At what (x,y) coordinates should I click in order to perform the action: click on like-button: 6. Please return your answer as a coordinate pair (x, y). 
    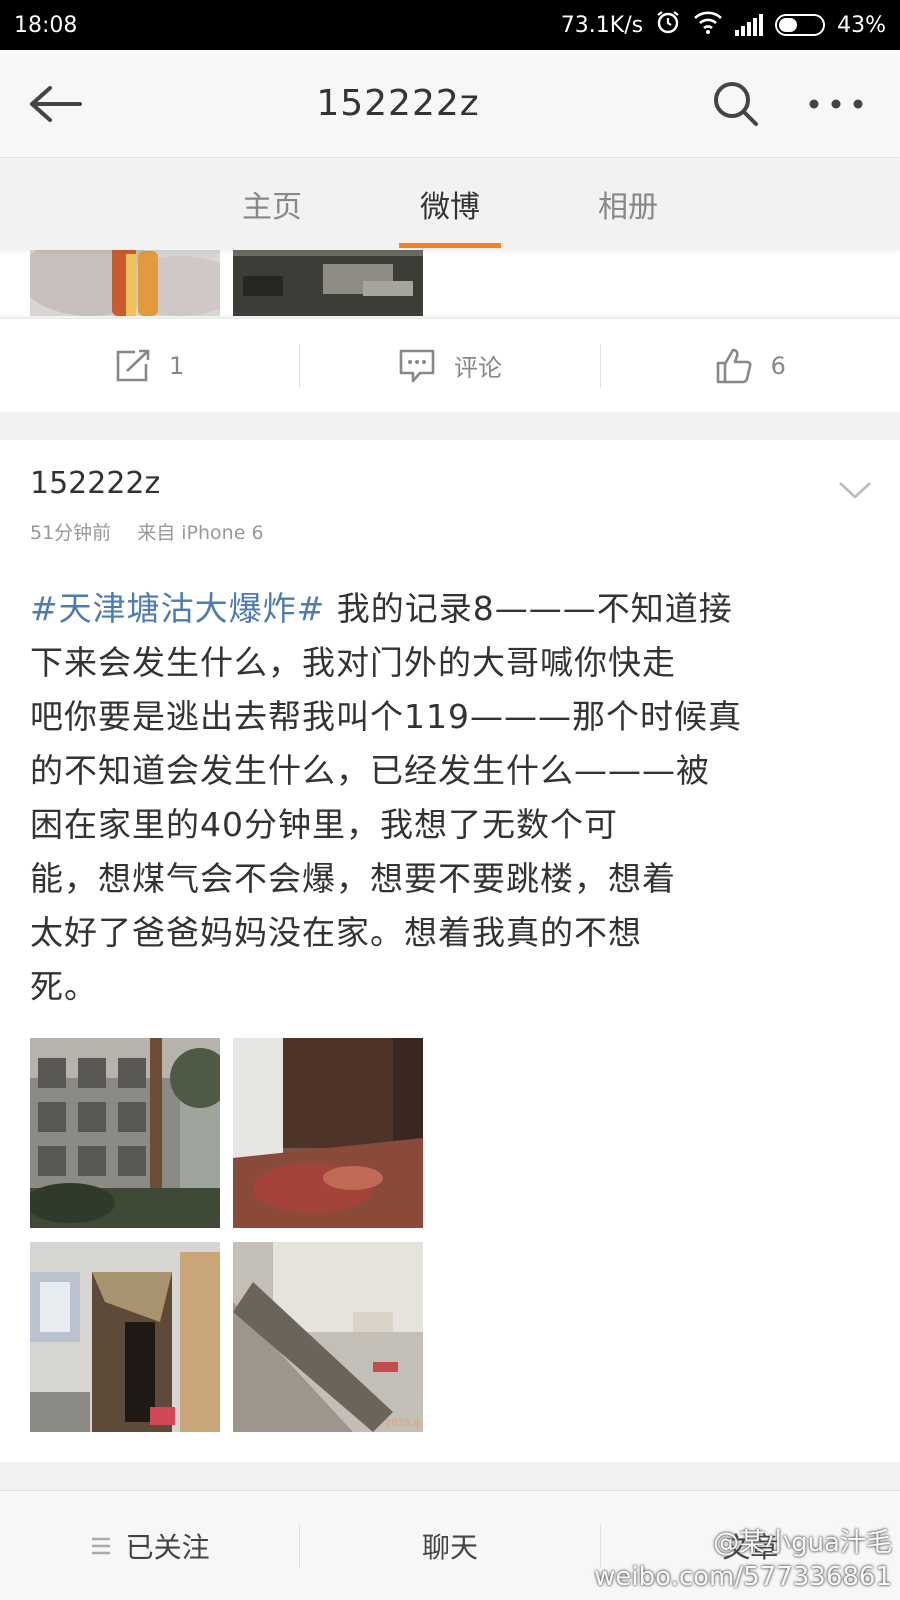
    Looking at the image, I should click on (750, 366).